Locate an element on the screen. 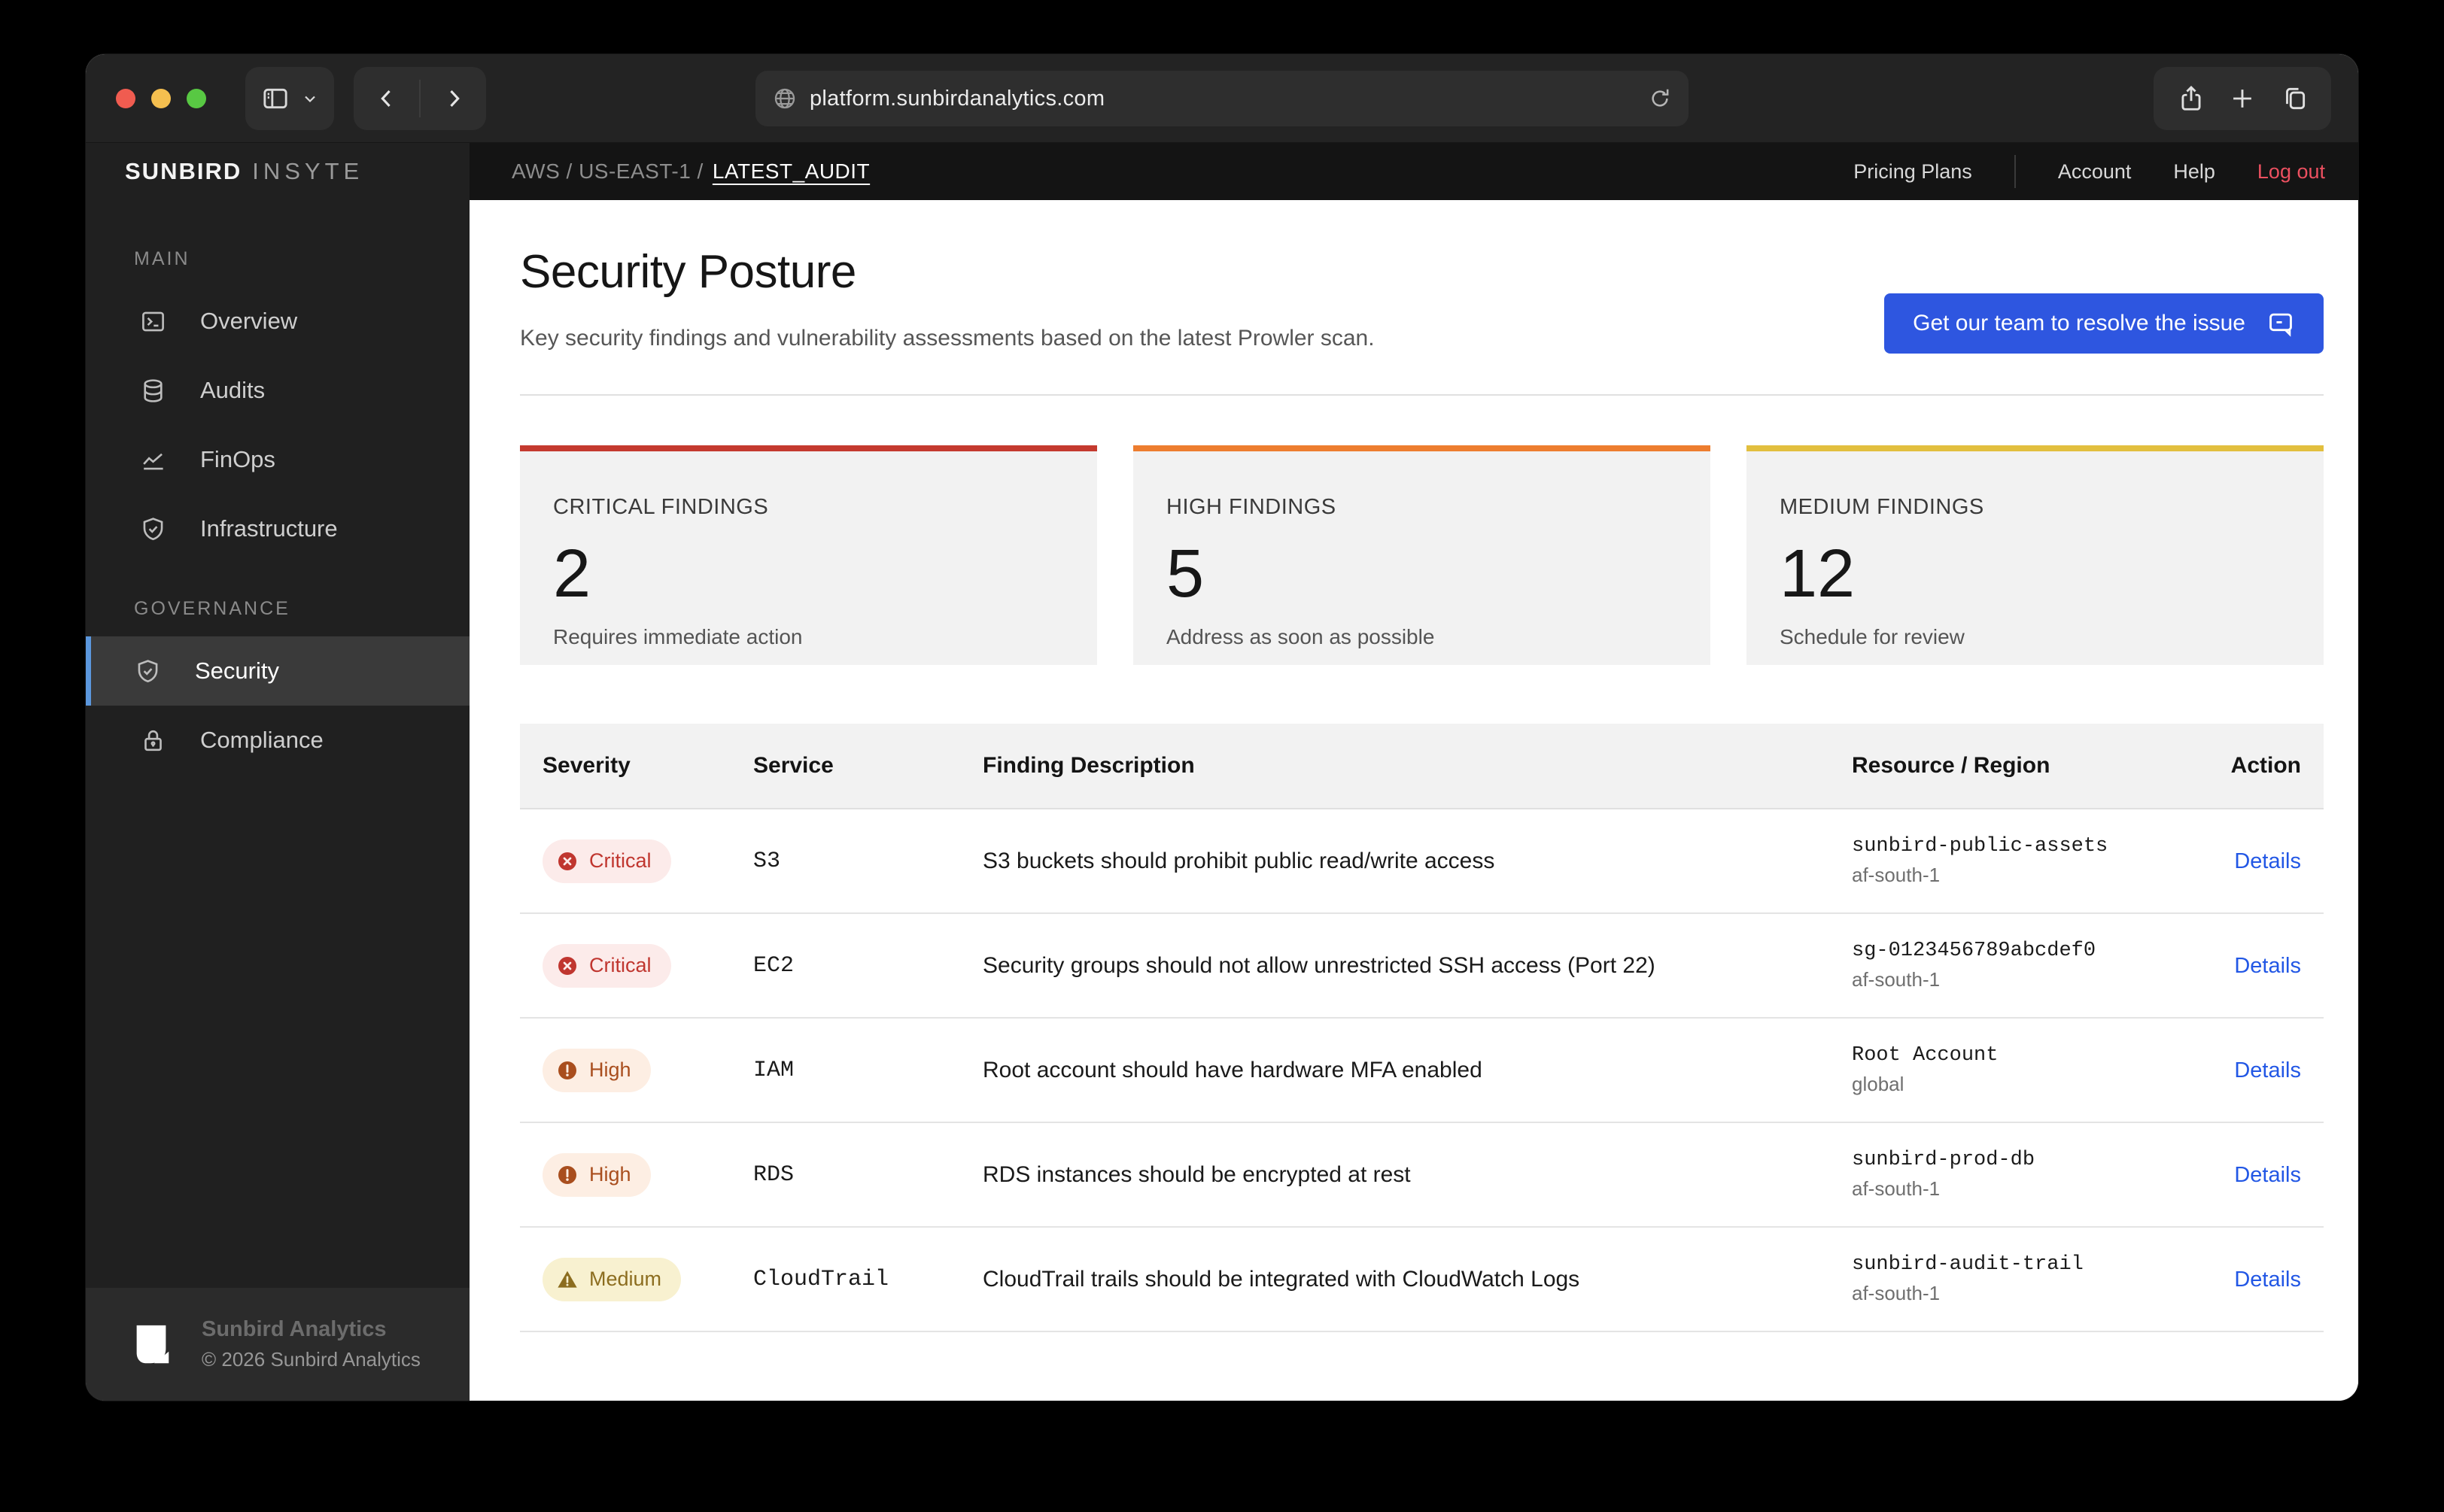 Image resolution: width=2444 pixels, height=1512 pixels. database-icon is located at coordinates (153, 391).